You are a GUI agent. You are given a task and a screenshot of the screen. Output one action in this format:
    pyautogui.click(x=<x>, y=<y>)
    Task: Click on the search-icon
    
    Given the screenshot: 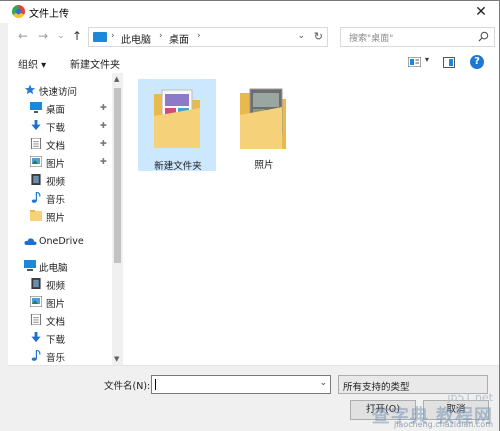 What is the action you would take?
    pyautogui.click(x=483, y=36)
    